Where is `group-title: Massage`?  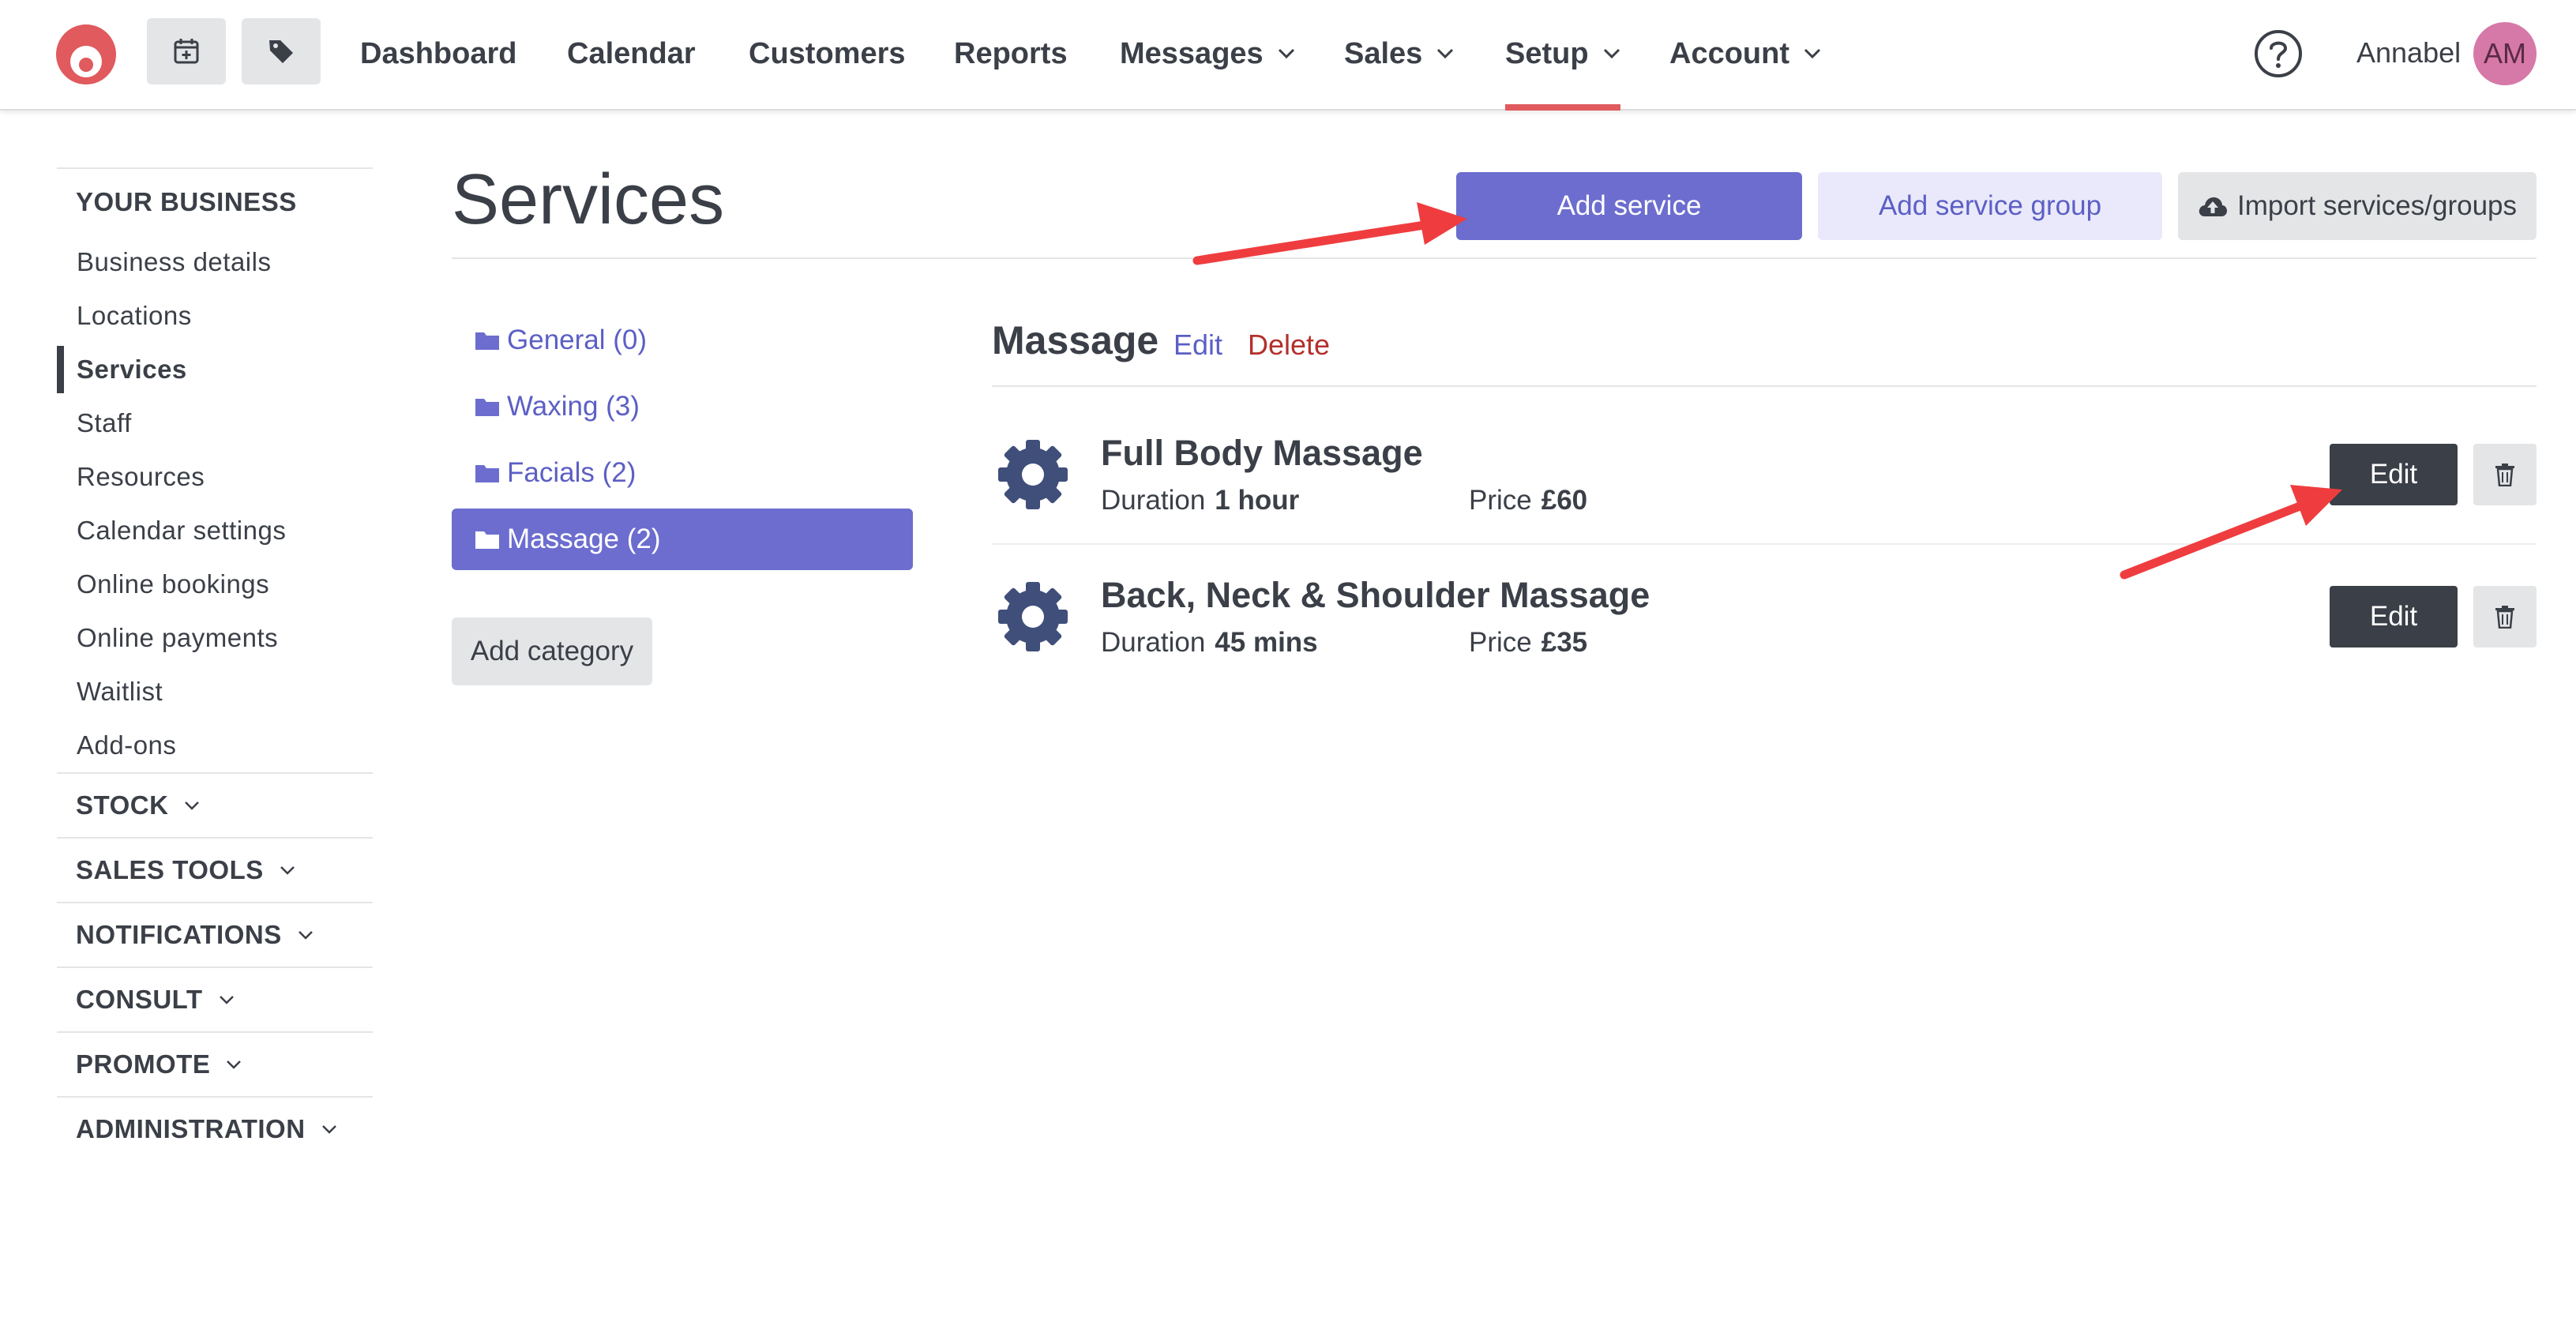 group-title: Massage is located at coordinates (1075, 340).